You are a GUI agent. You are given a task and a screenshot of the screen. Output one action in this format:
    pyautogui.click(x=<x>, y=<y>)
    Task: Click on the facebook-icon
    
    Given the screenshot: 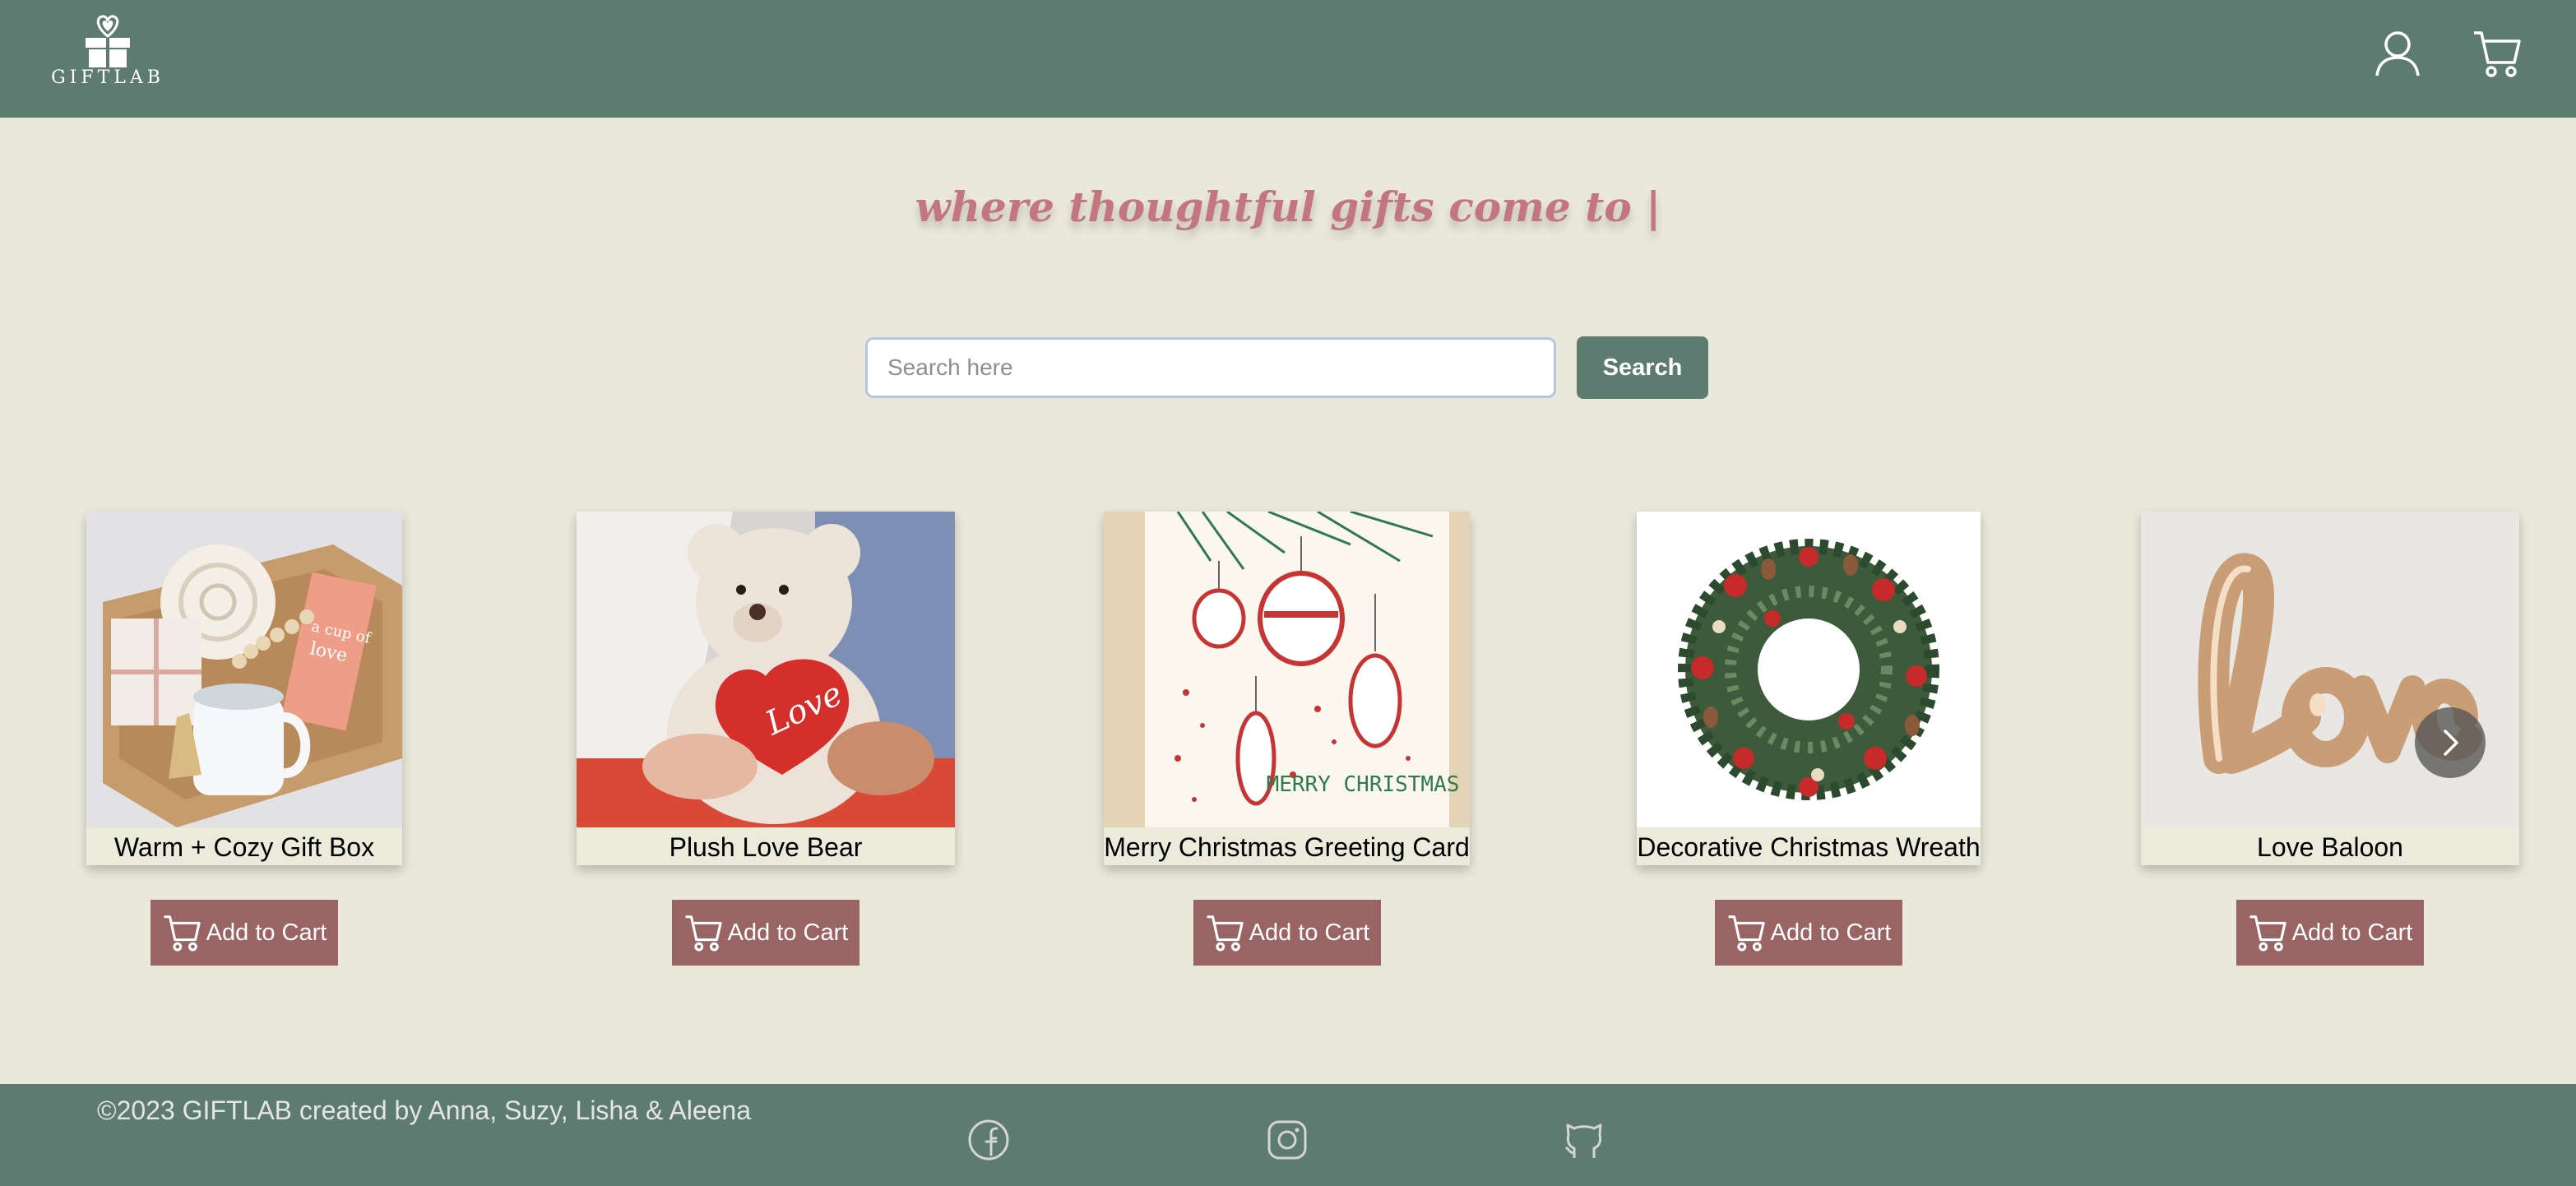 What is the action you would take?
    pyautogui.click(x=989, y=1142)
    